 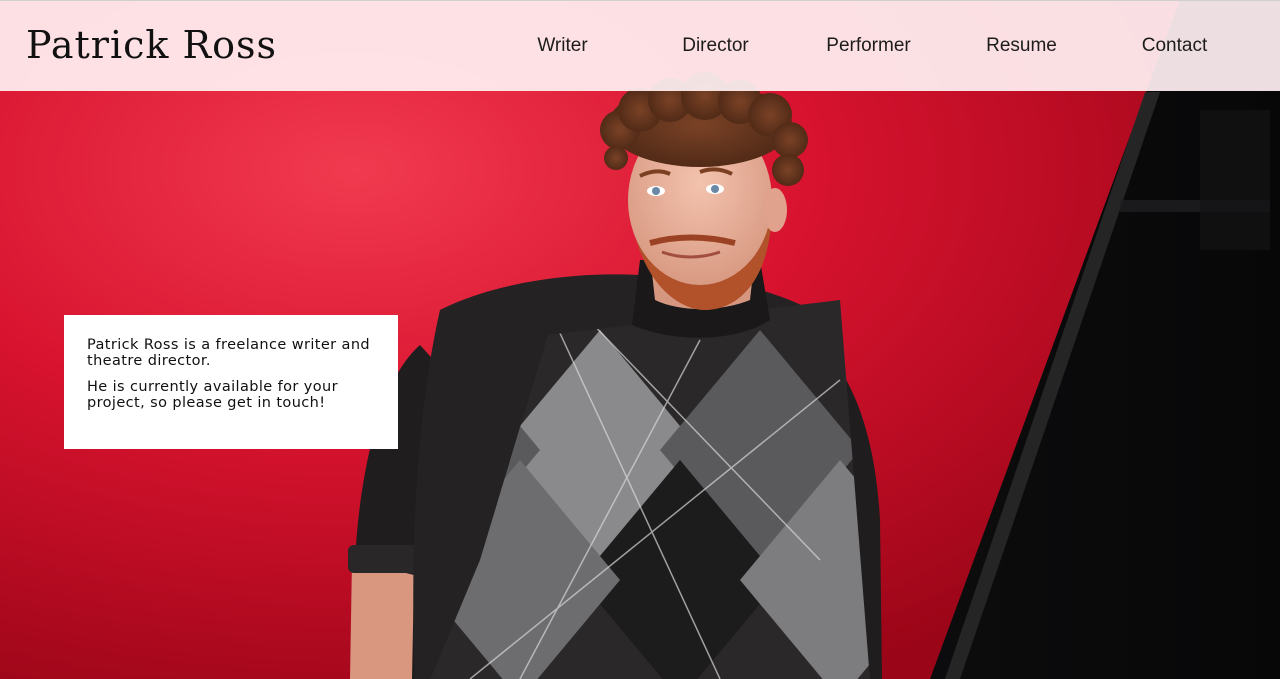 What do you see at coordinates (868, 46) in the screenshot?
I see `nav-item-performer: Performer` at bounding box center [868, 46].